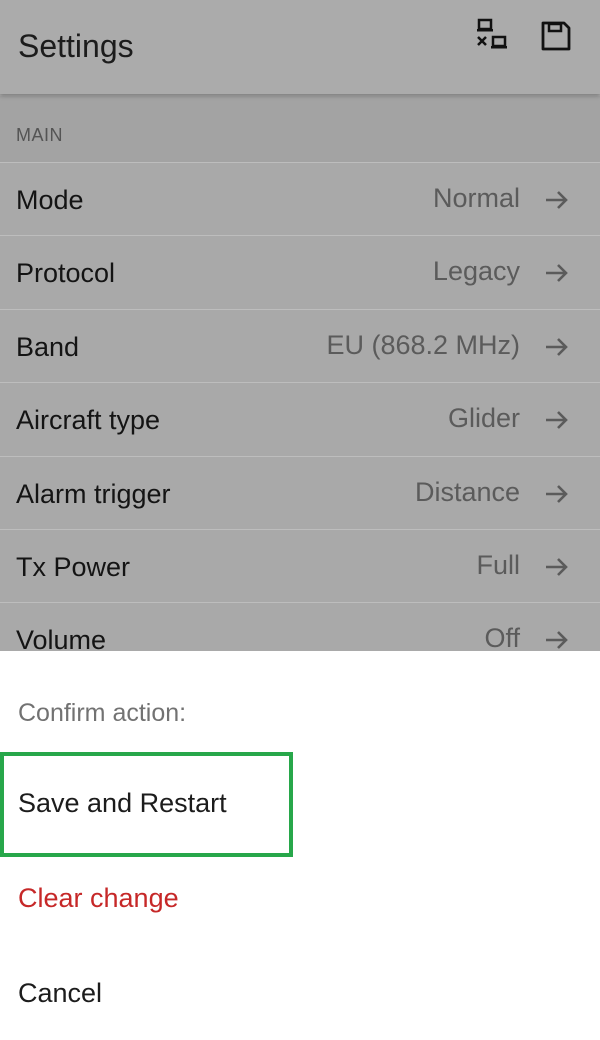  I want to click on setting-label: Band, so click(48, 346).